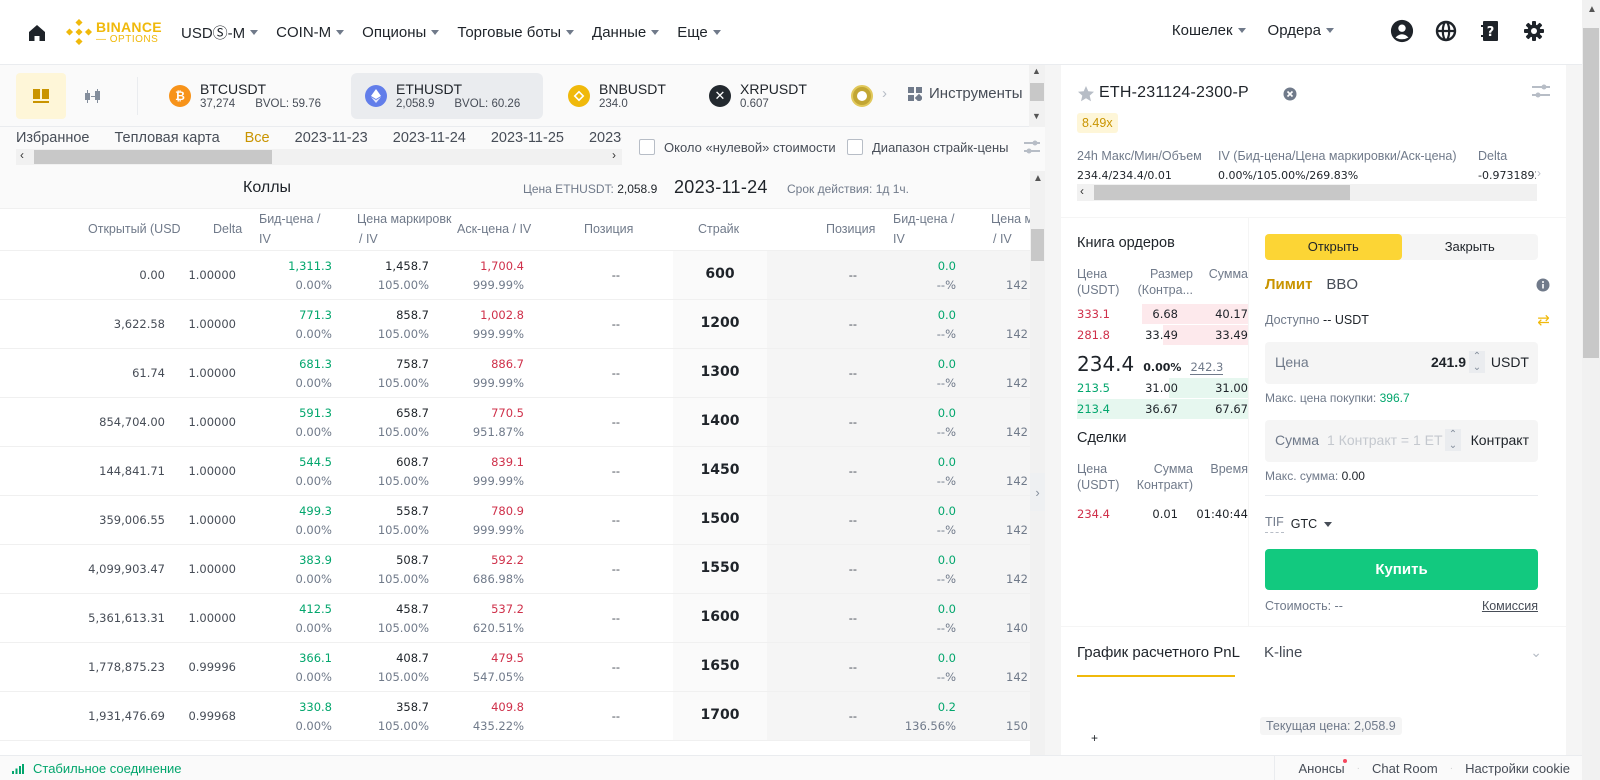  Describe the element at coordinates (1154, 335) in the screenshot. I see `ask-row: 281.8 33.49 33.49` at that location.